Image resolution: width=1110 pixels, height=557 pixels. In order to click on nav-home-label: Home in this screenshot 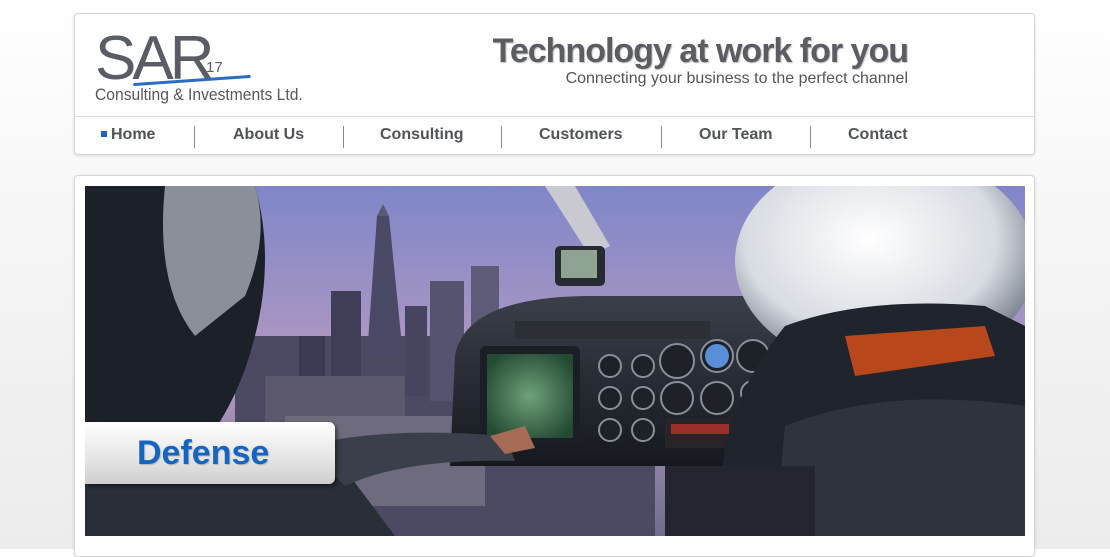, I will do `click(133, 134)`.